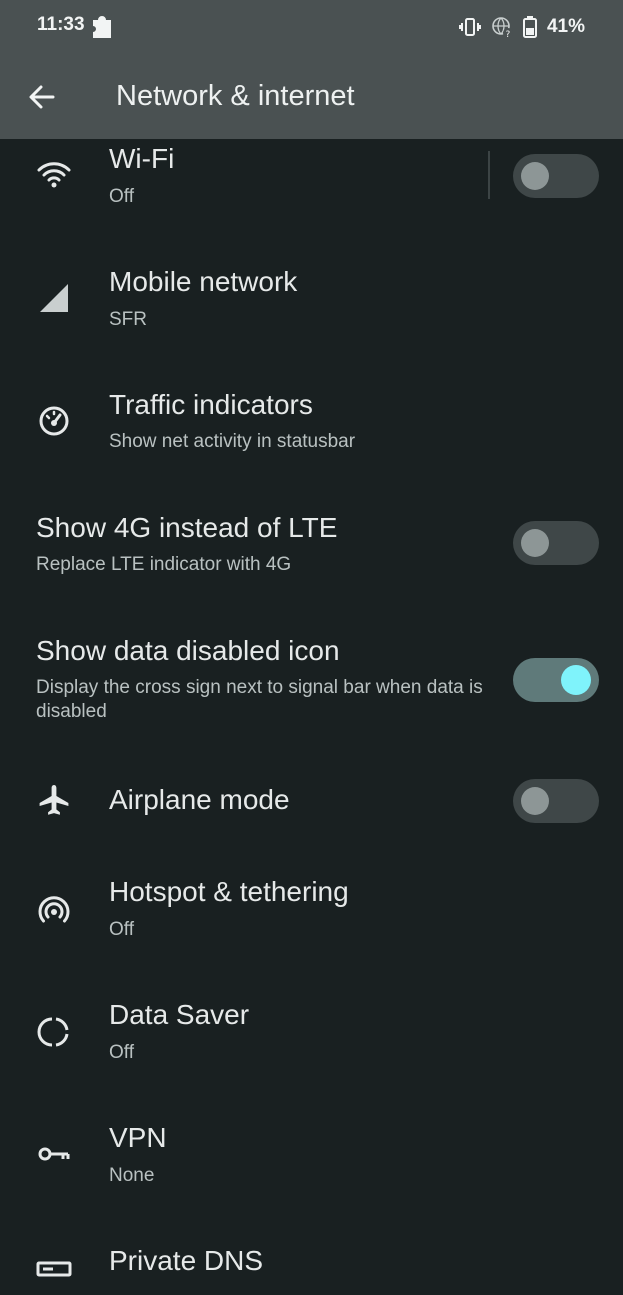 The width and height of the screenshot is (623, 1295). I want to click on data-disabled-icon-toggle, so click(556, 680).